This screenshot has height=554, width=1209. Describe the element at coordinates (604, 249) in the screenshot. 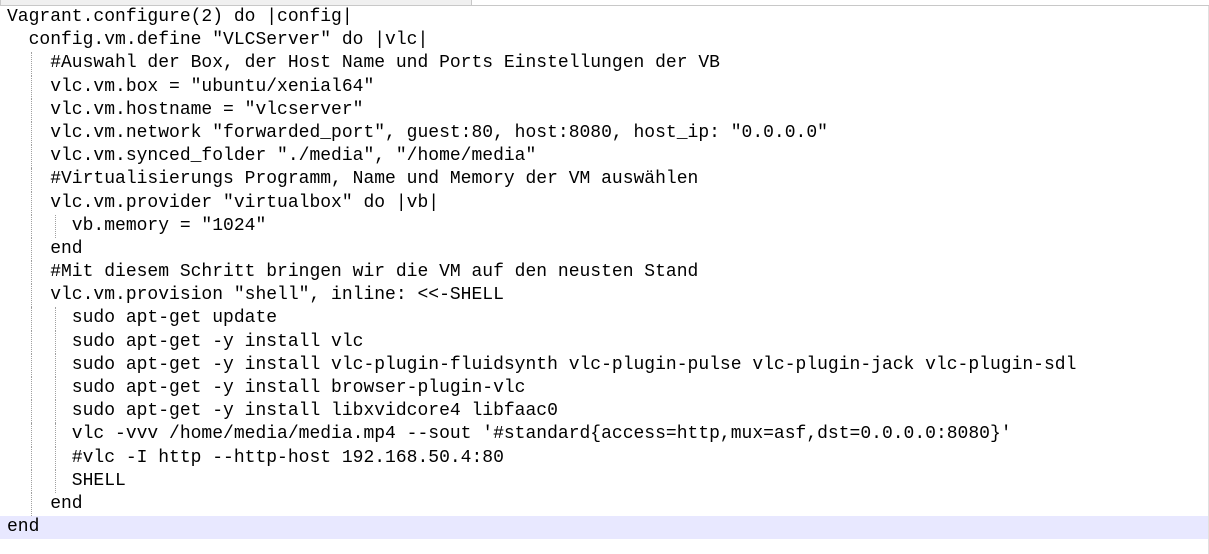

I see `code-line-11: end` at that location.